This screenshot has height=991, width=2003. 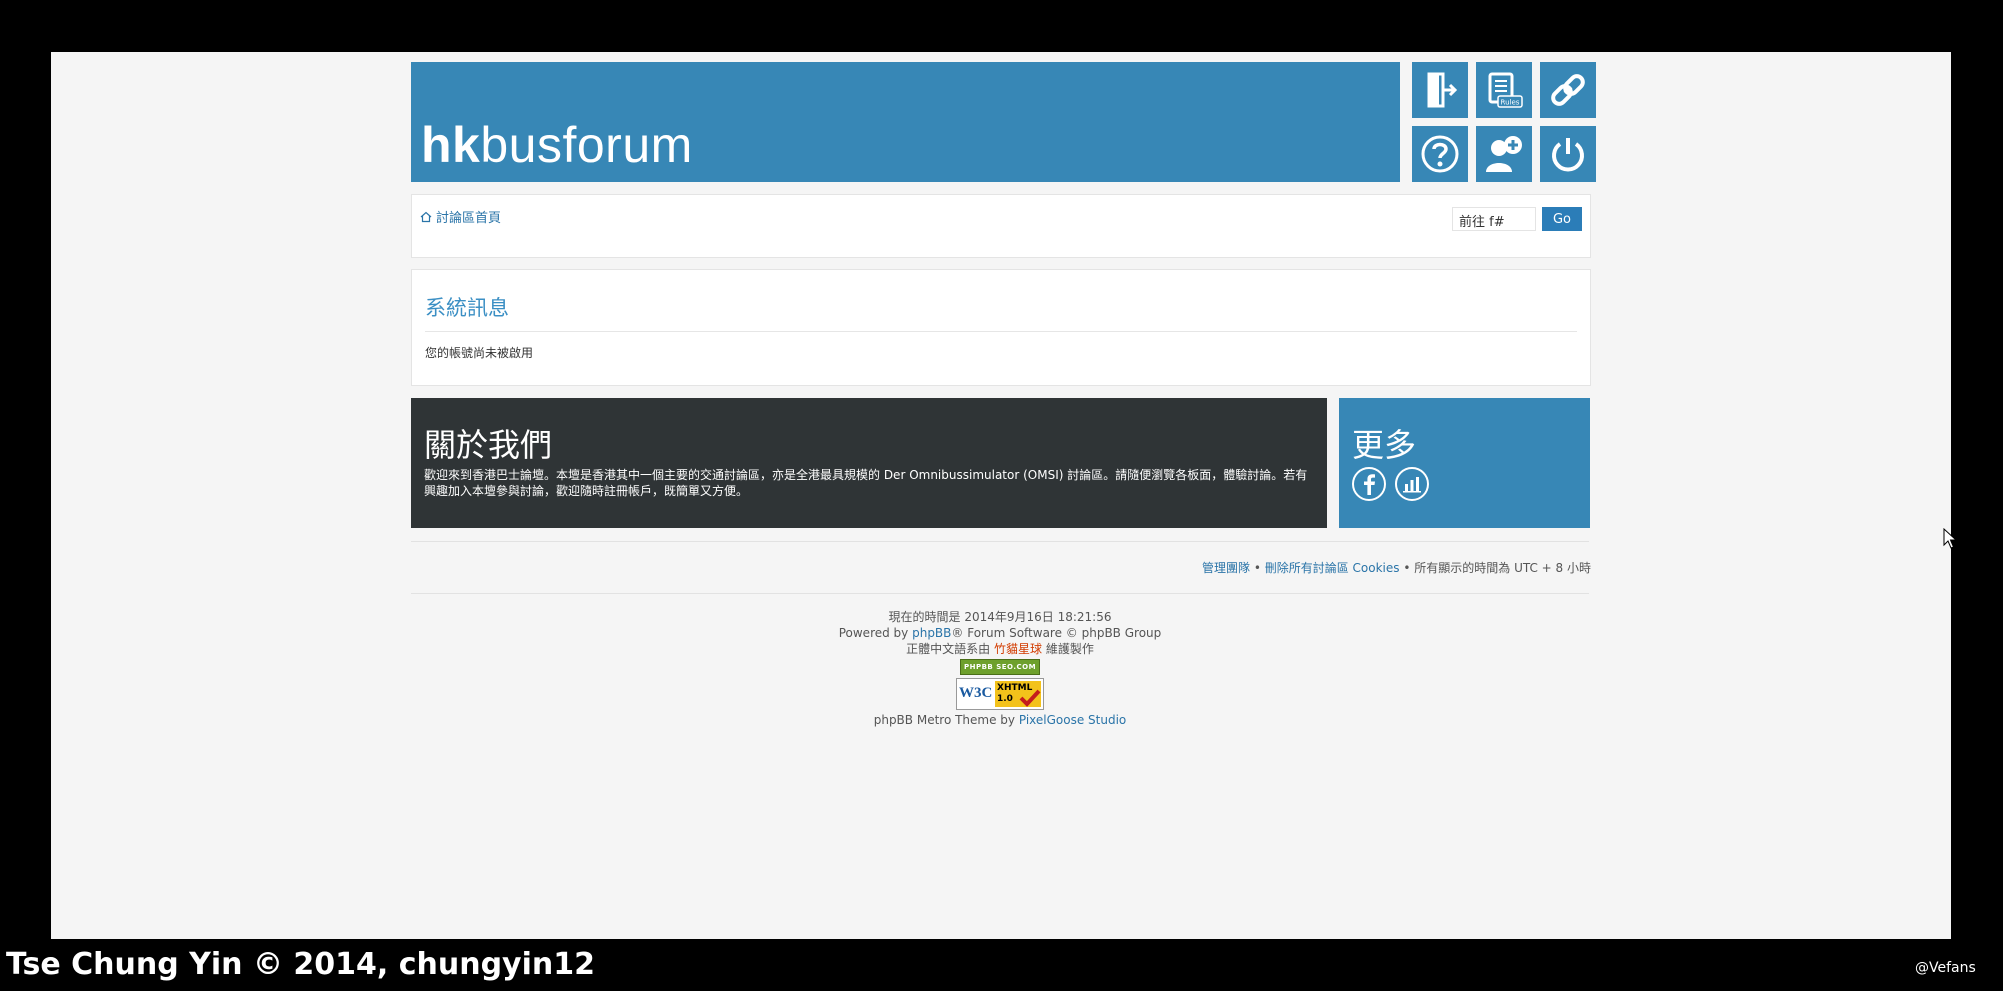 What do you see at coordinates (1510, 103) in the screenshot?
I see `rules-icon-text: Rules` at bounding box center [1510, 103].